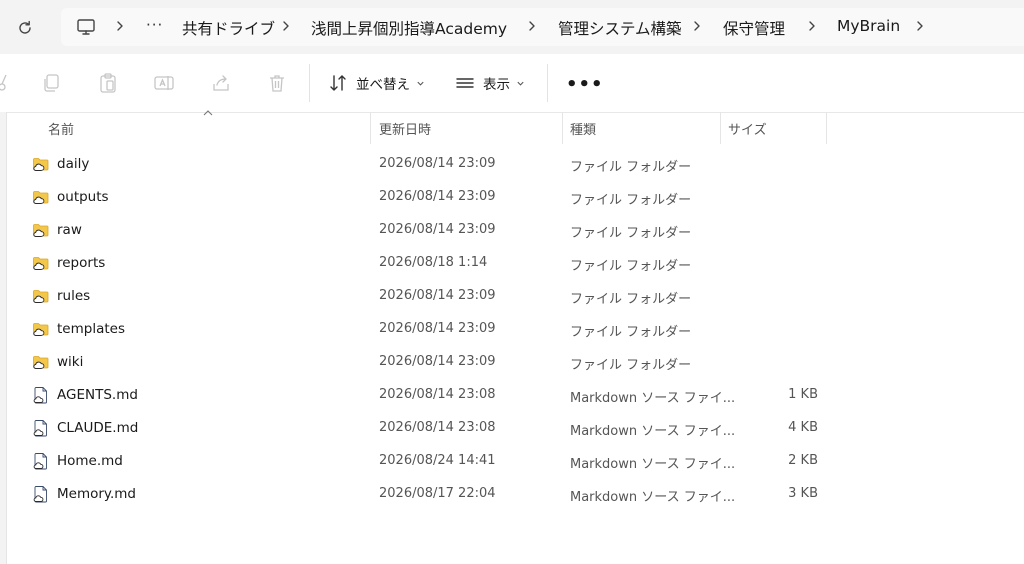 Image resolution: width=1024 pixels, height=564 pixels. I want to click on more-options-button: •••, so click(585, 84).